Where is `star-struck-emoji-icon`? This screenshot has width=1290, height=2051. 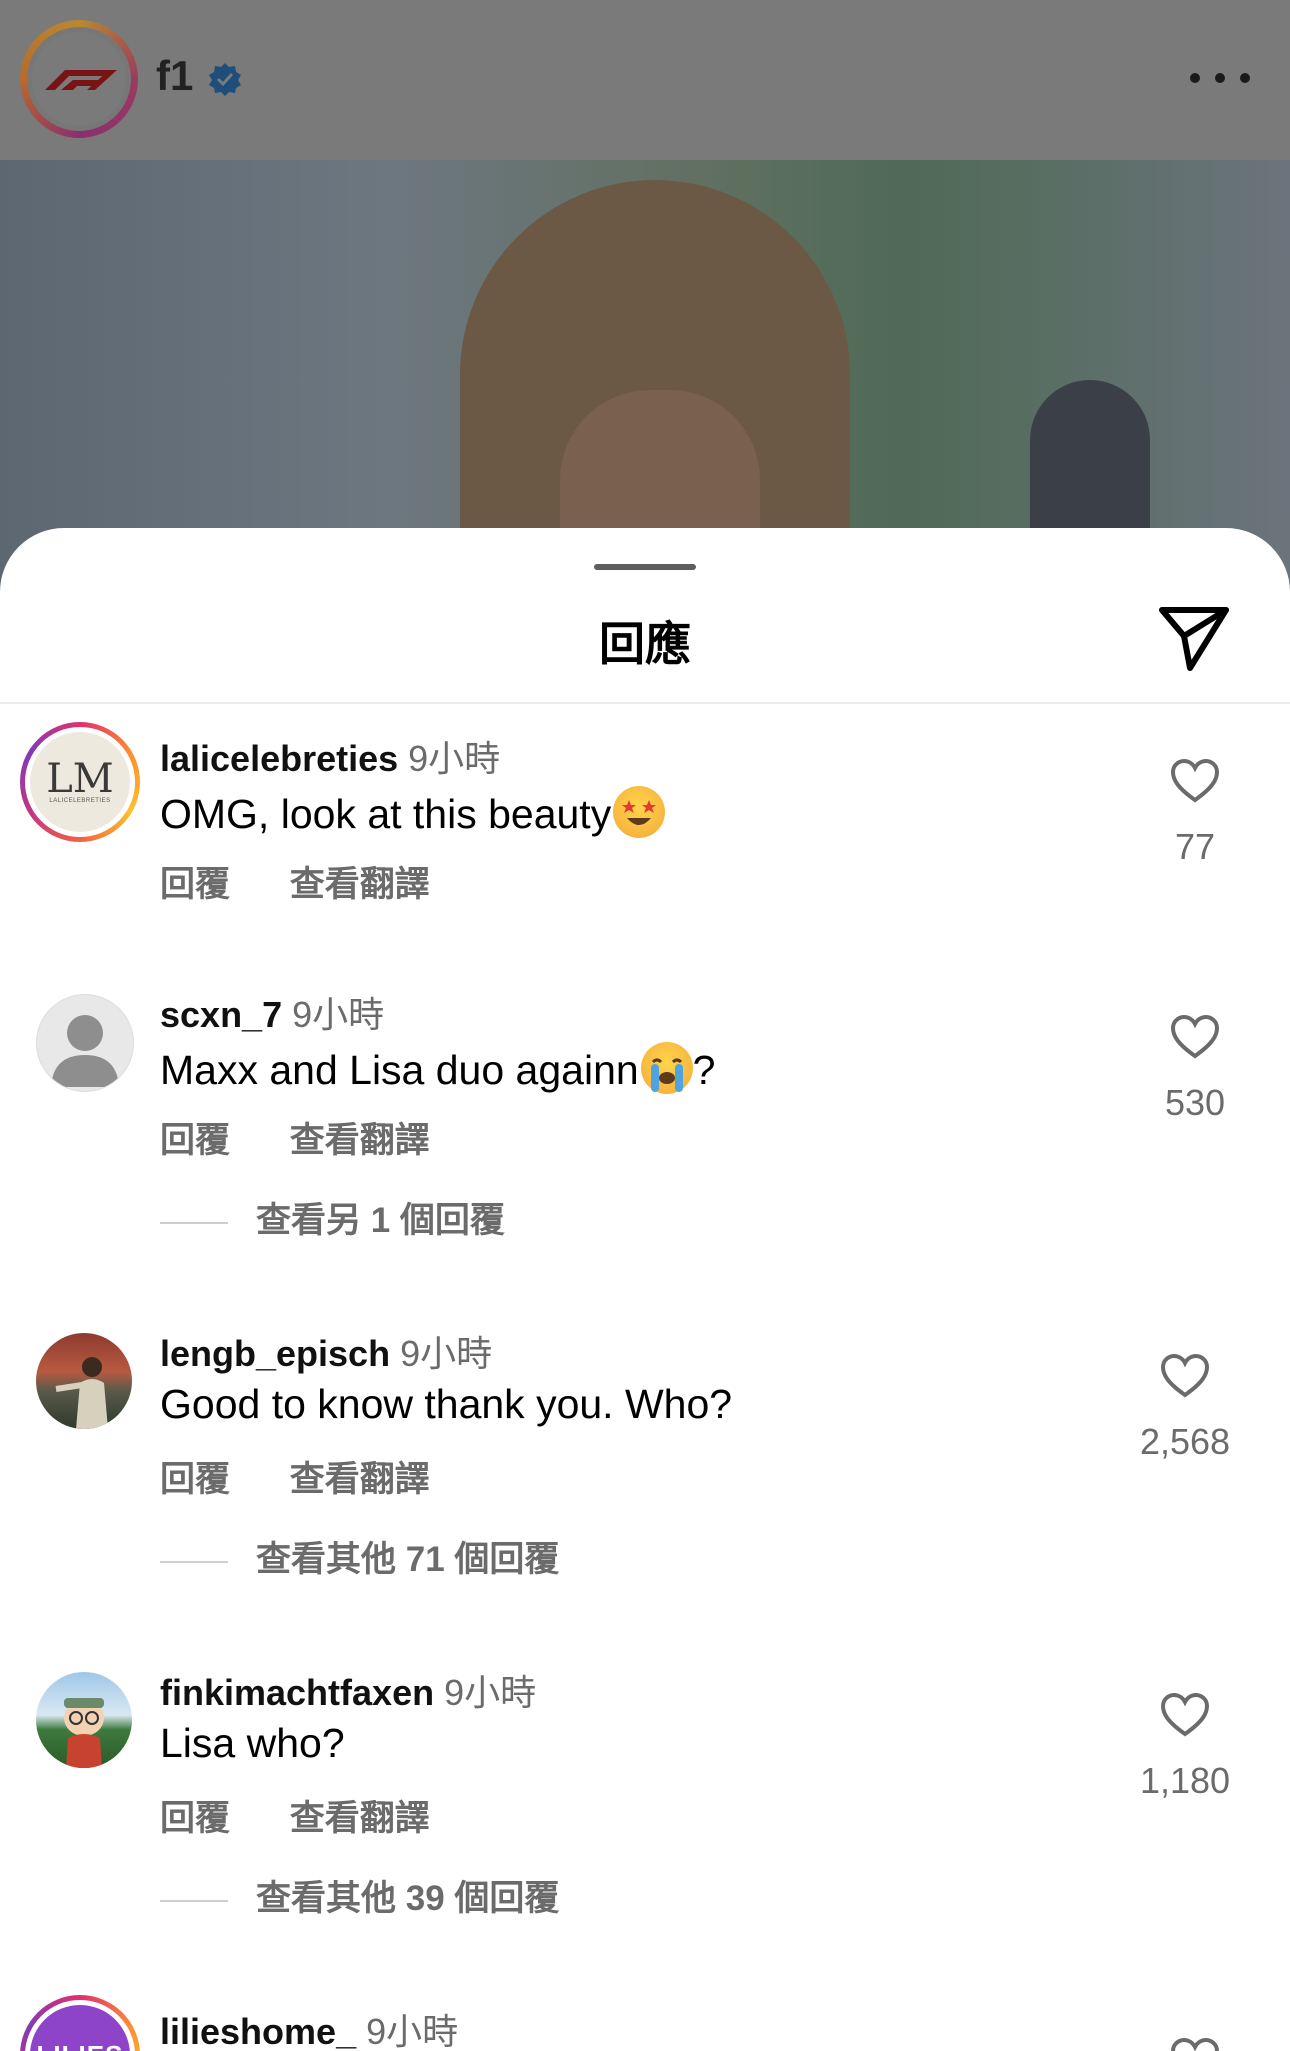
star-struck-emoji-icon is located at coordinates (639, 812).